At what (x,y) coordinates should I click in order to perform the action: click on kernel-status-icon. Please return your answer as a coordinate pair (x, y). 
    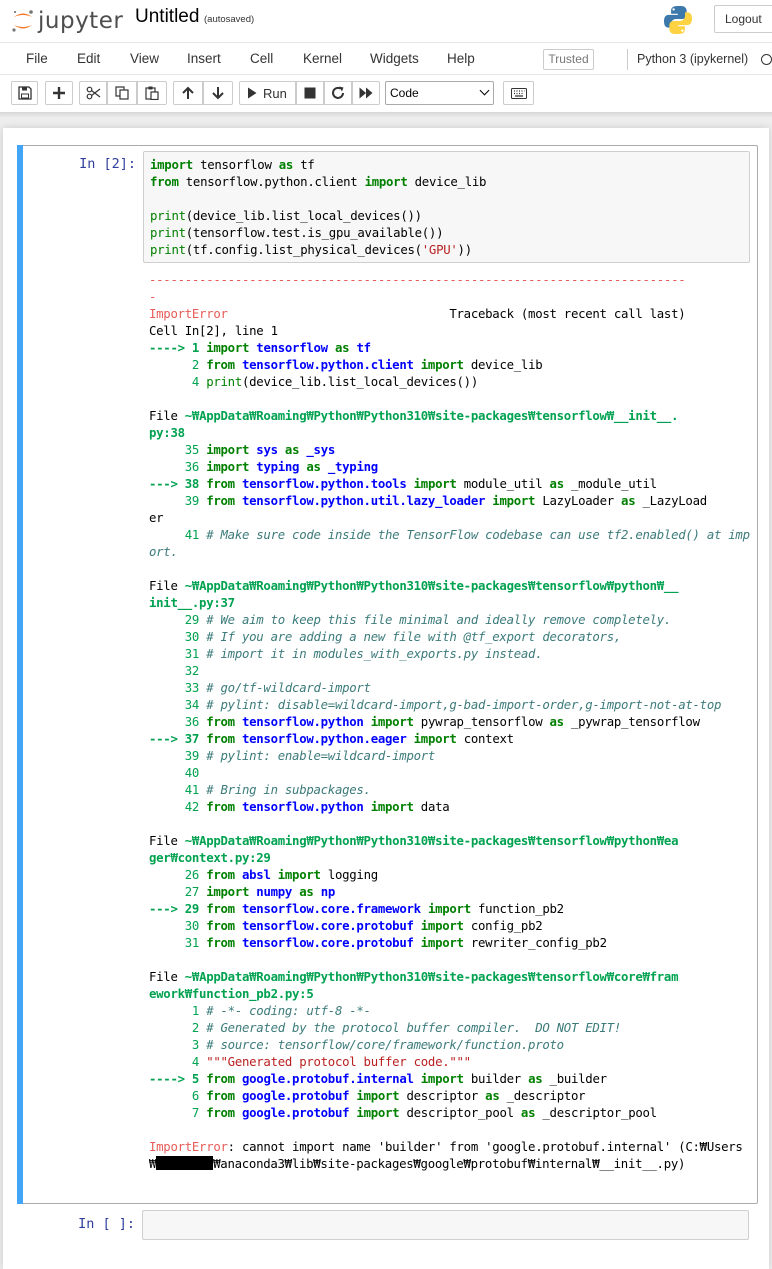
    Looking at the image, I should click on (766, 59).